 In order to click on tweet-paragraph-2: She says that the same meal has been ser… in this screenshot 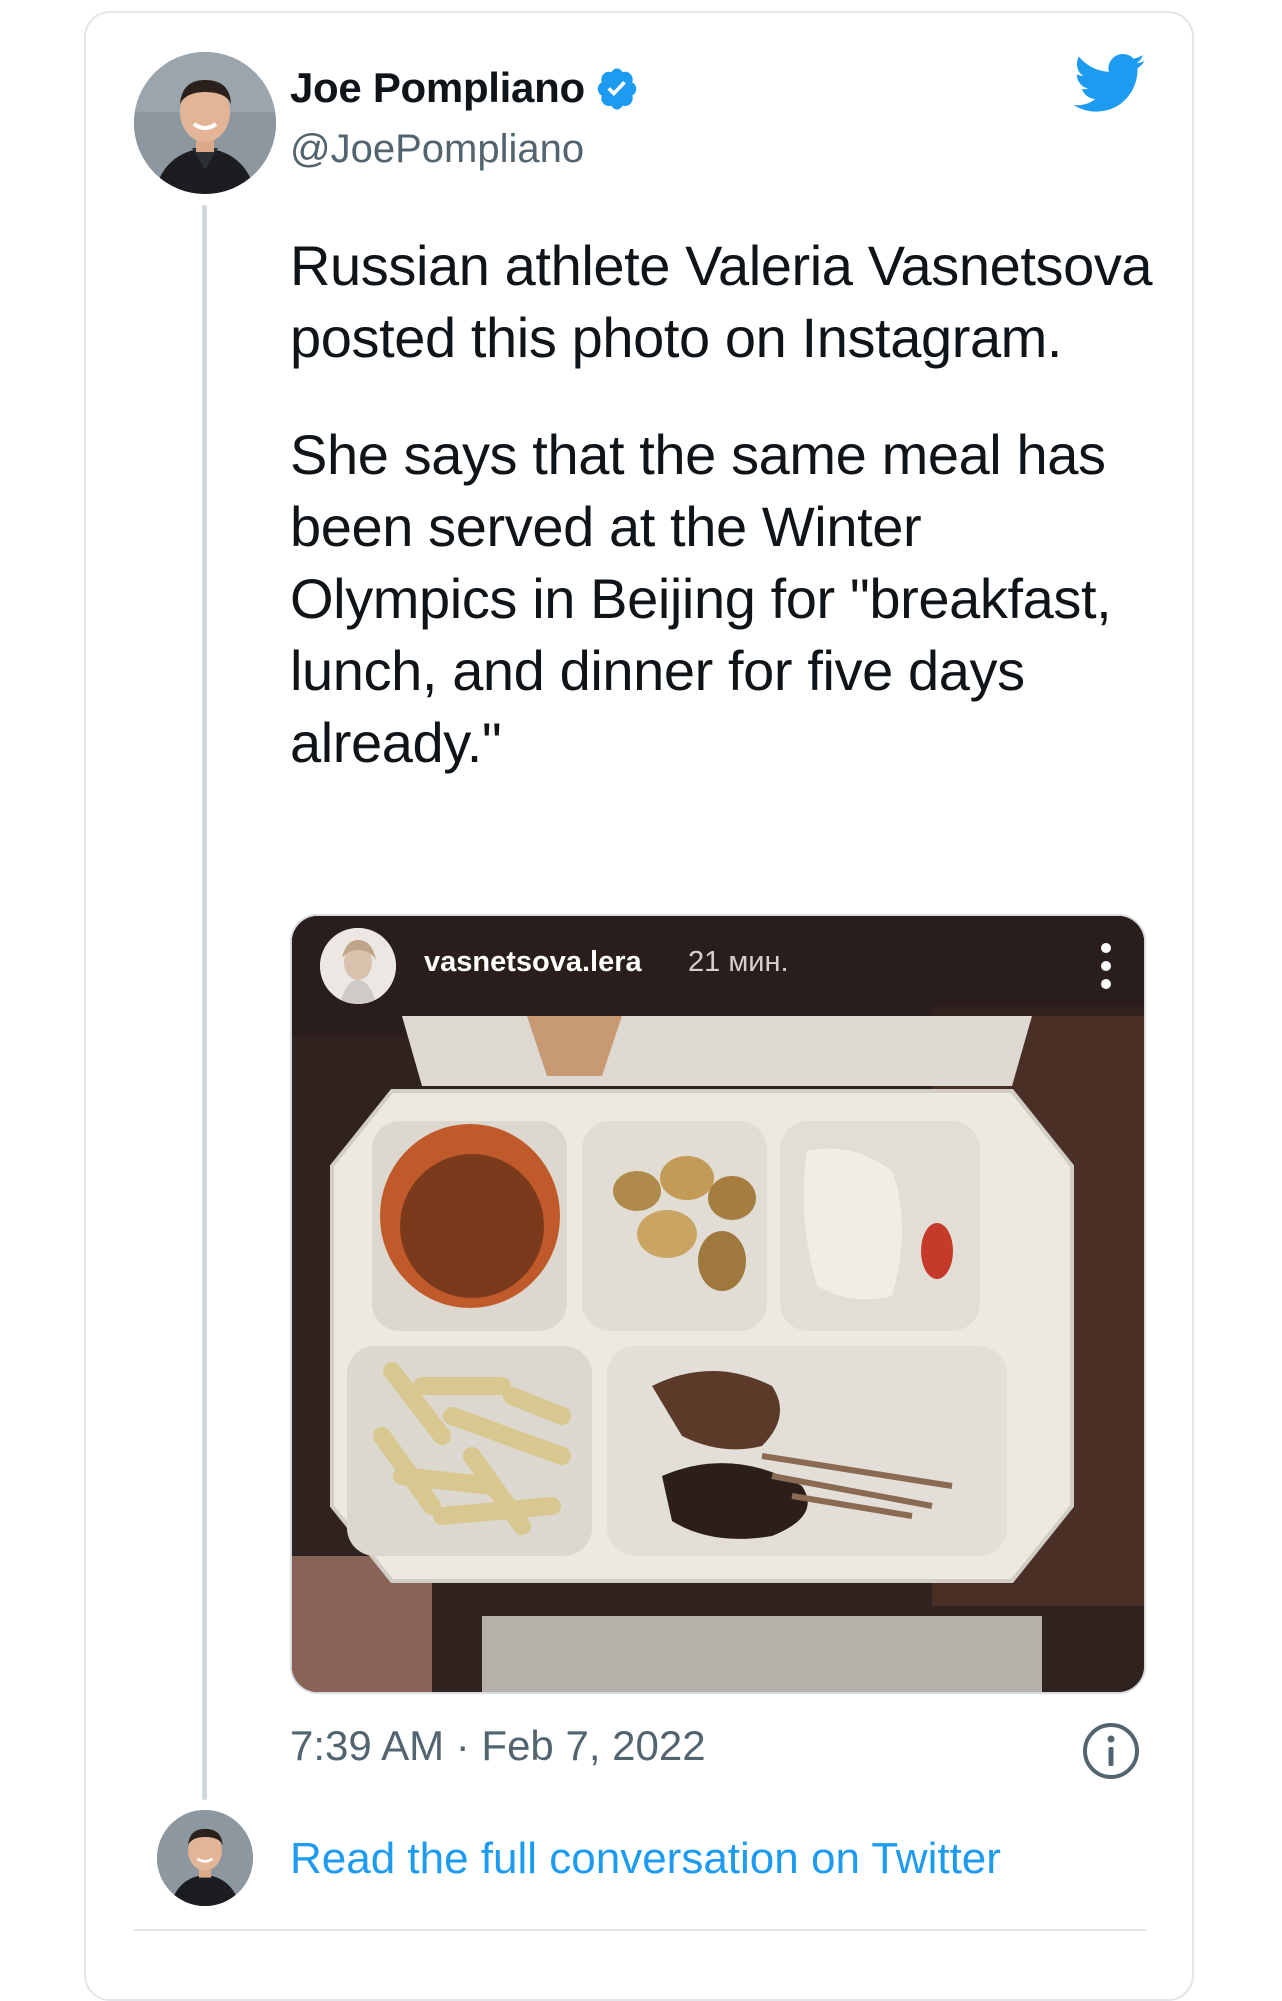, I will do `click(701, 598)`.